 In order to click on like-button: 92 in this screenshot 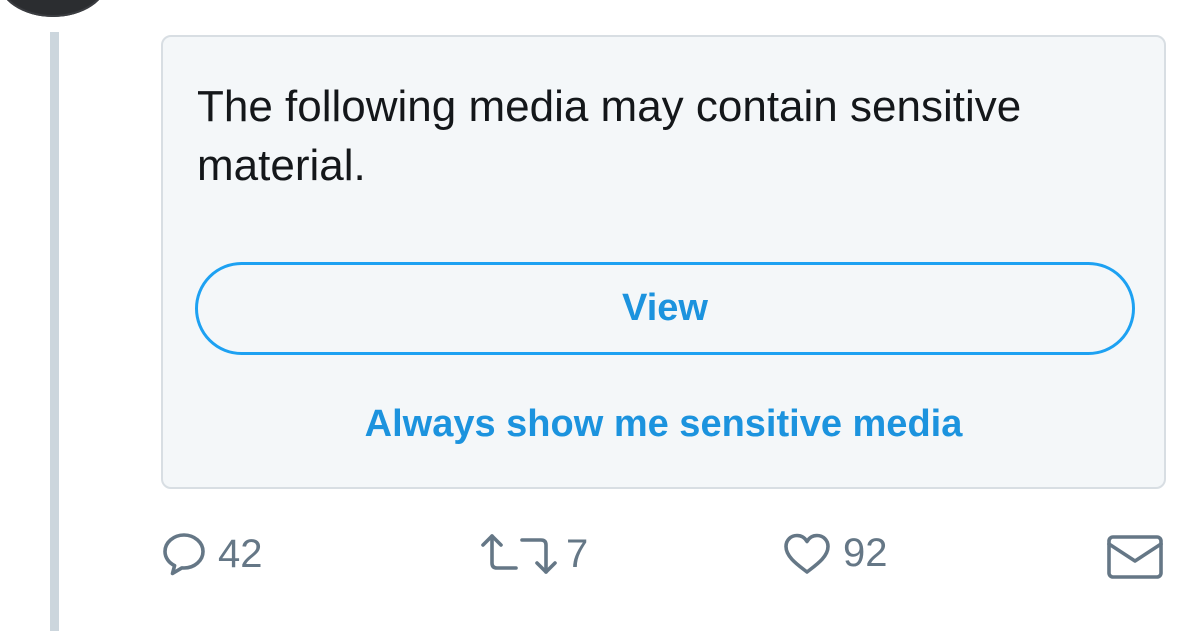, I will do `click(835, 553)`.